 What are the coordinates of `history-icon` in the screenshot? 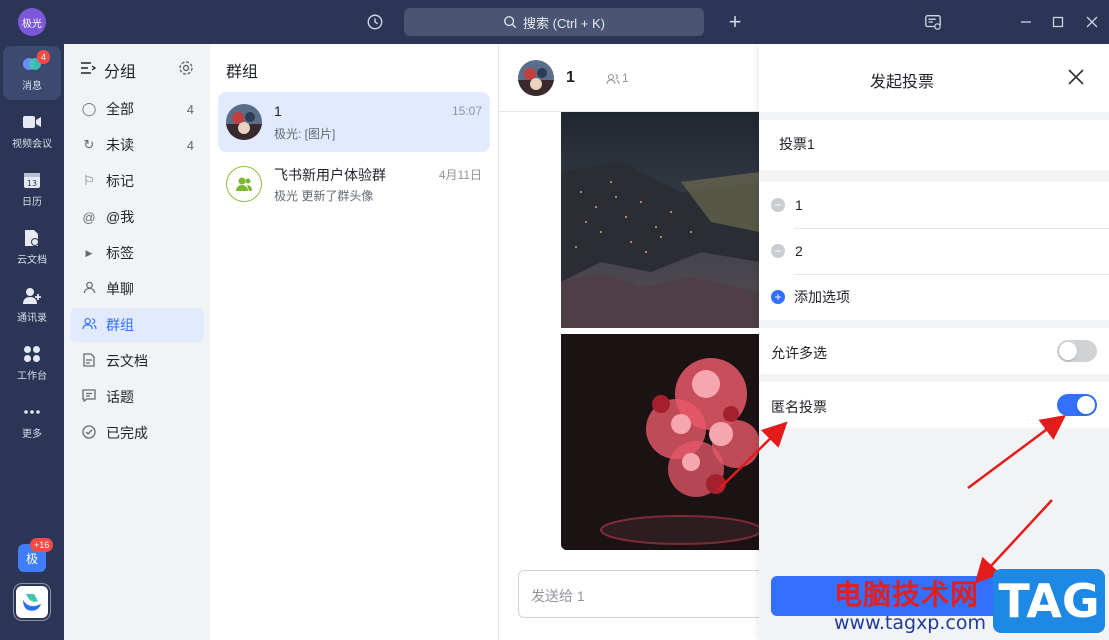 It's located at (375, 22).